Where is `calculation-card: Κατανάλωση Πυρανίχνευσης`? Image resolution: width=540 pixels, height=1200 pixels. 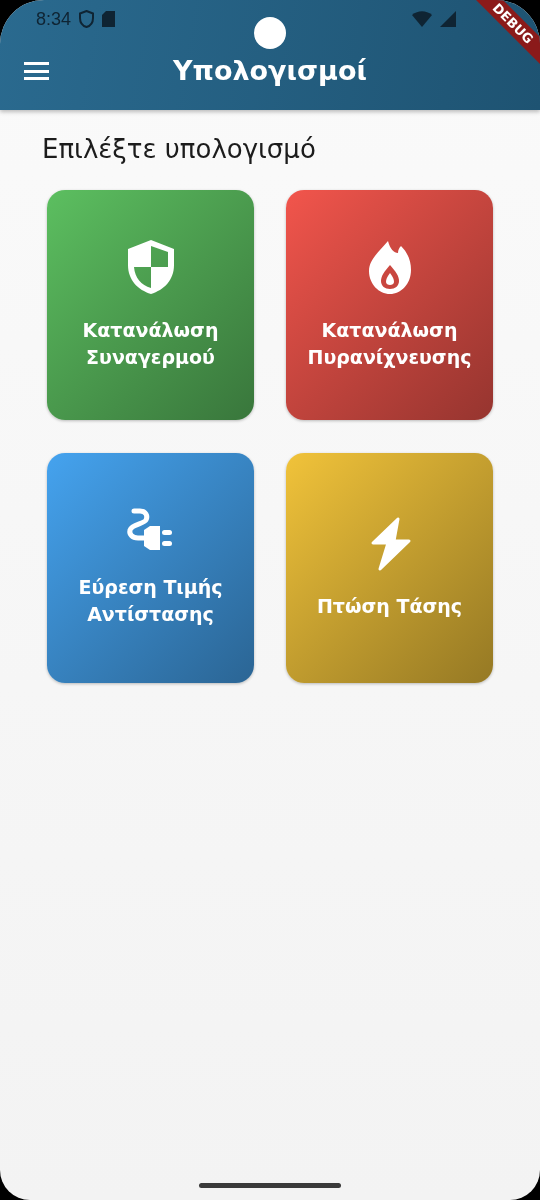 calculation-card: Κατανάλωση Πυρανίχνευσης is located at coordinates (389, 305).